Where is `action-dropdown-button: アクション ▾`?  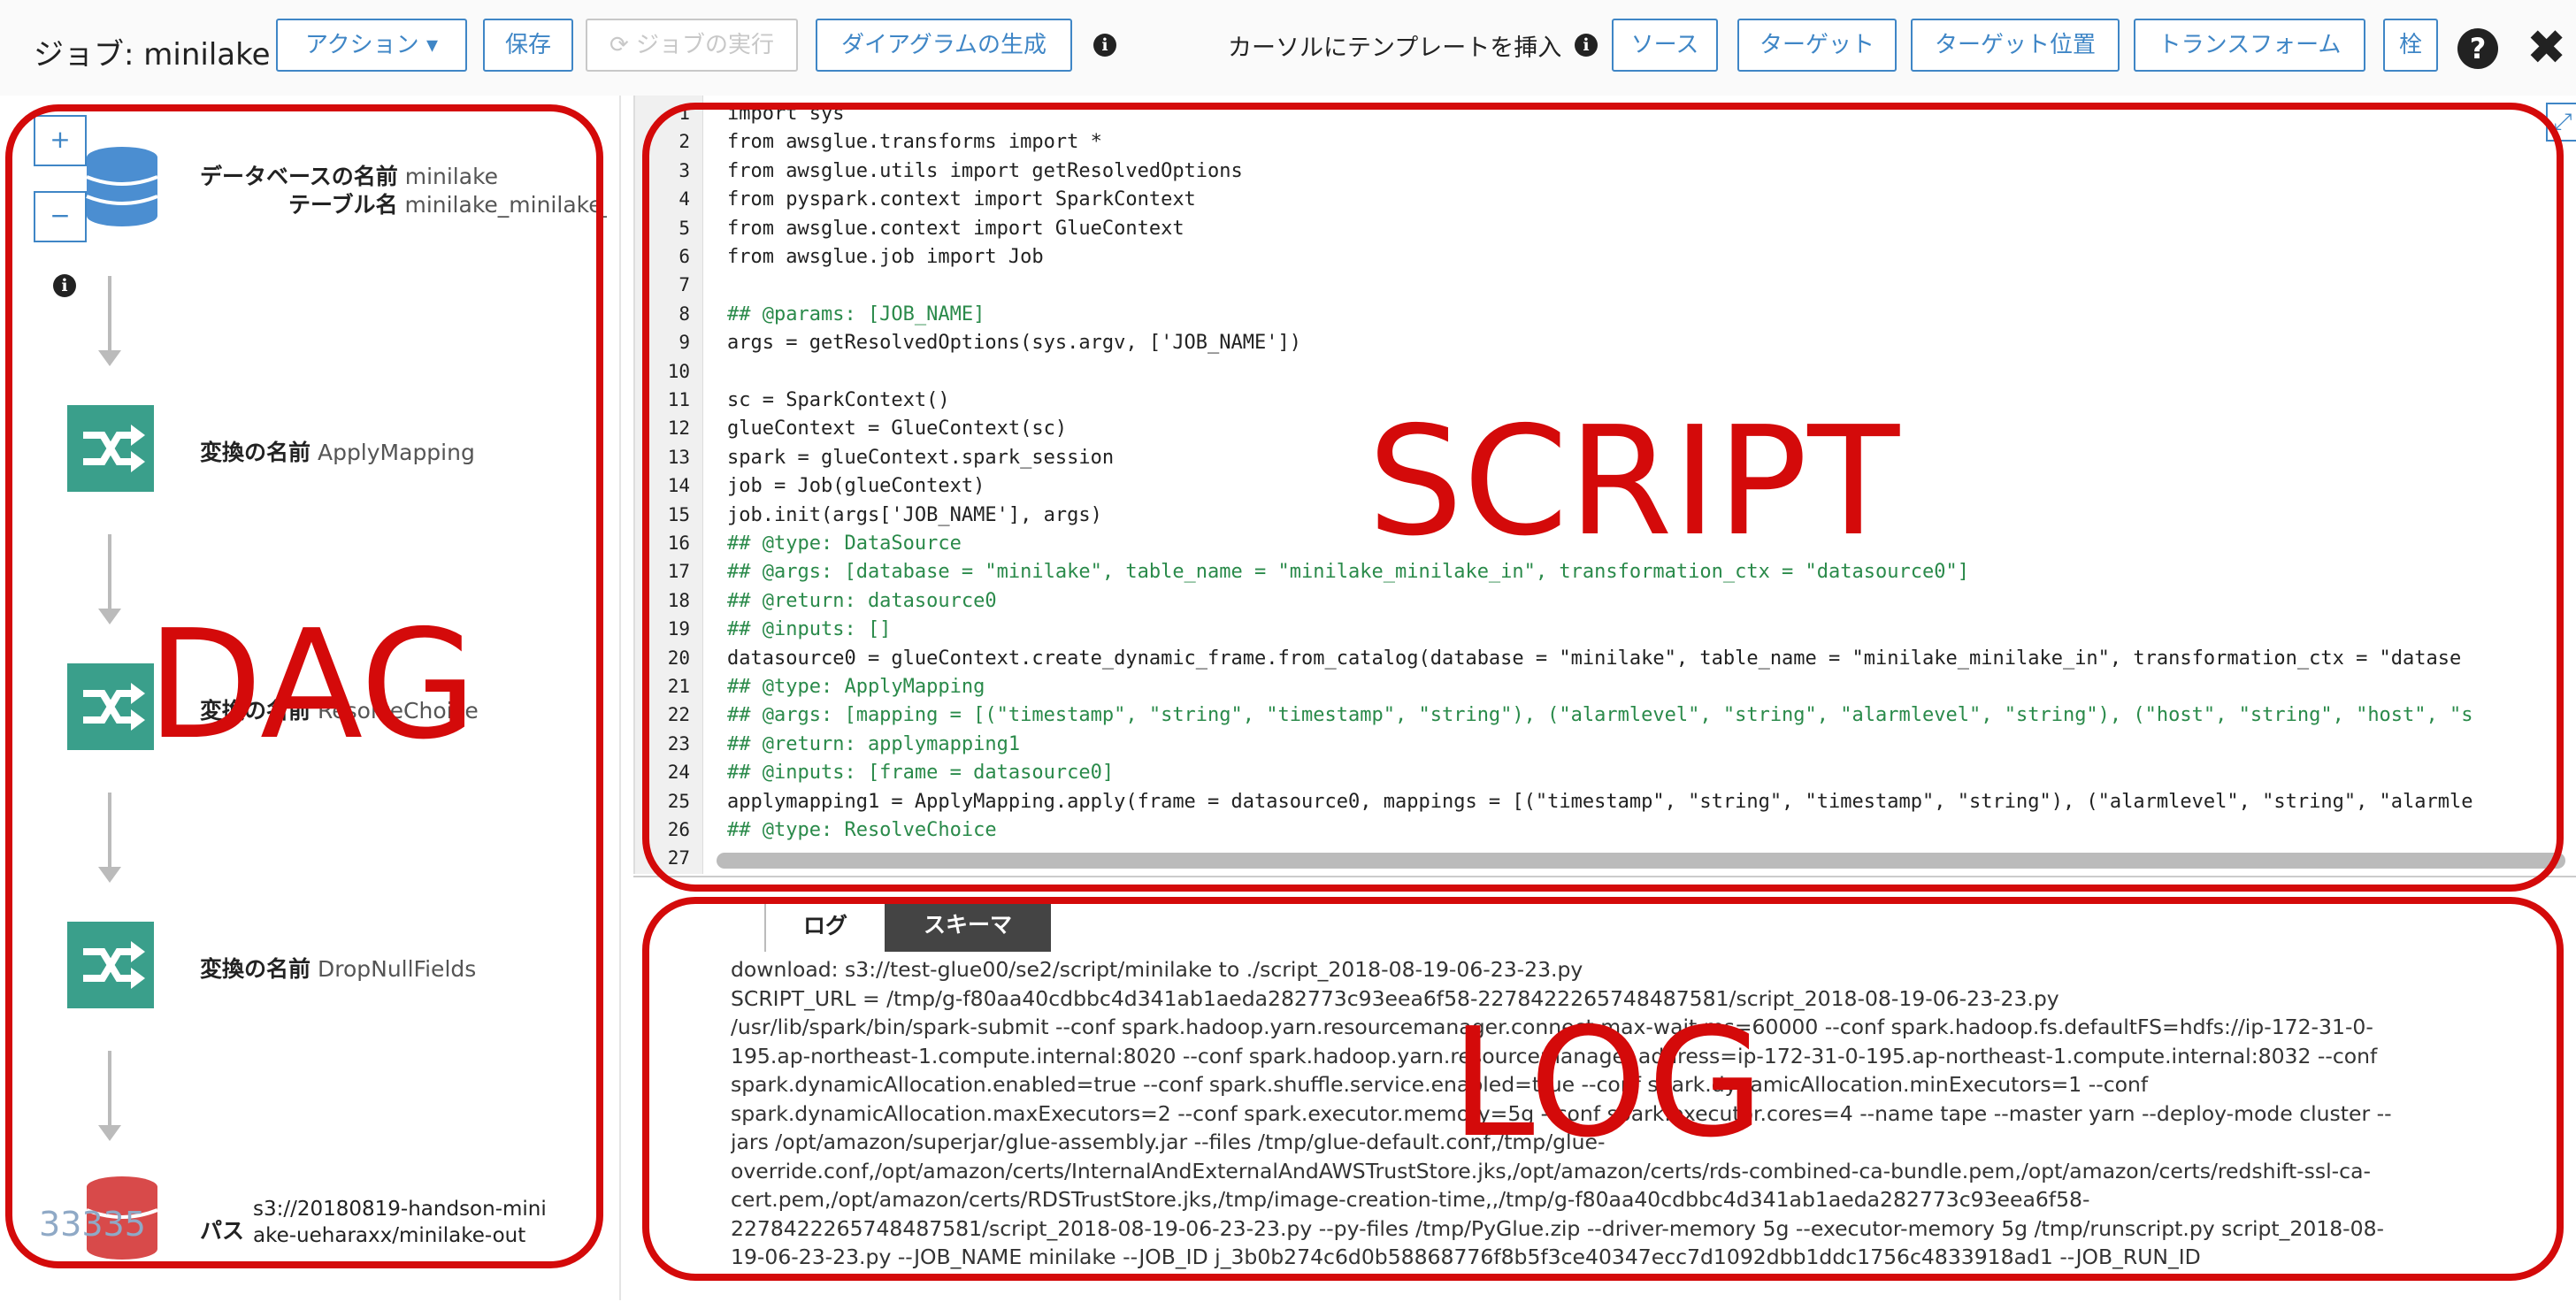
action-dropdown-button: アクション ▾ is located at coordinates (371, 45).